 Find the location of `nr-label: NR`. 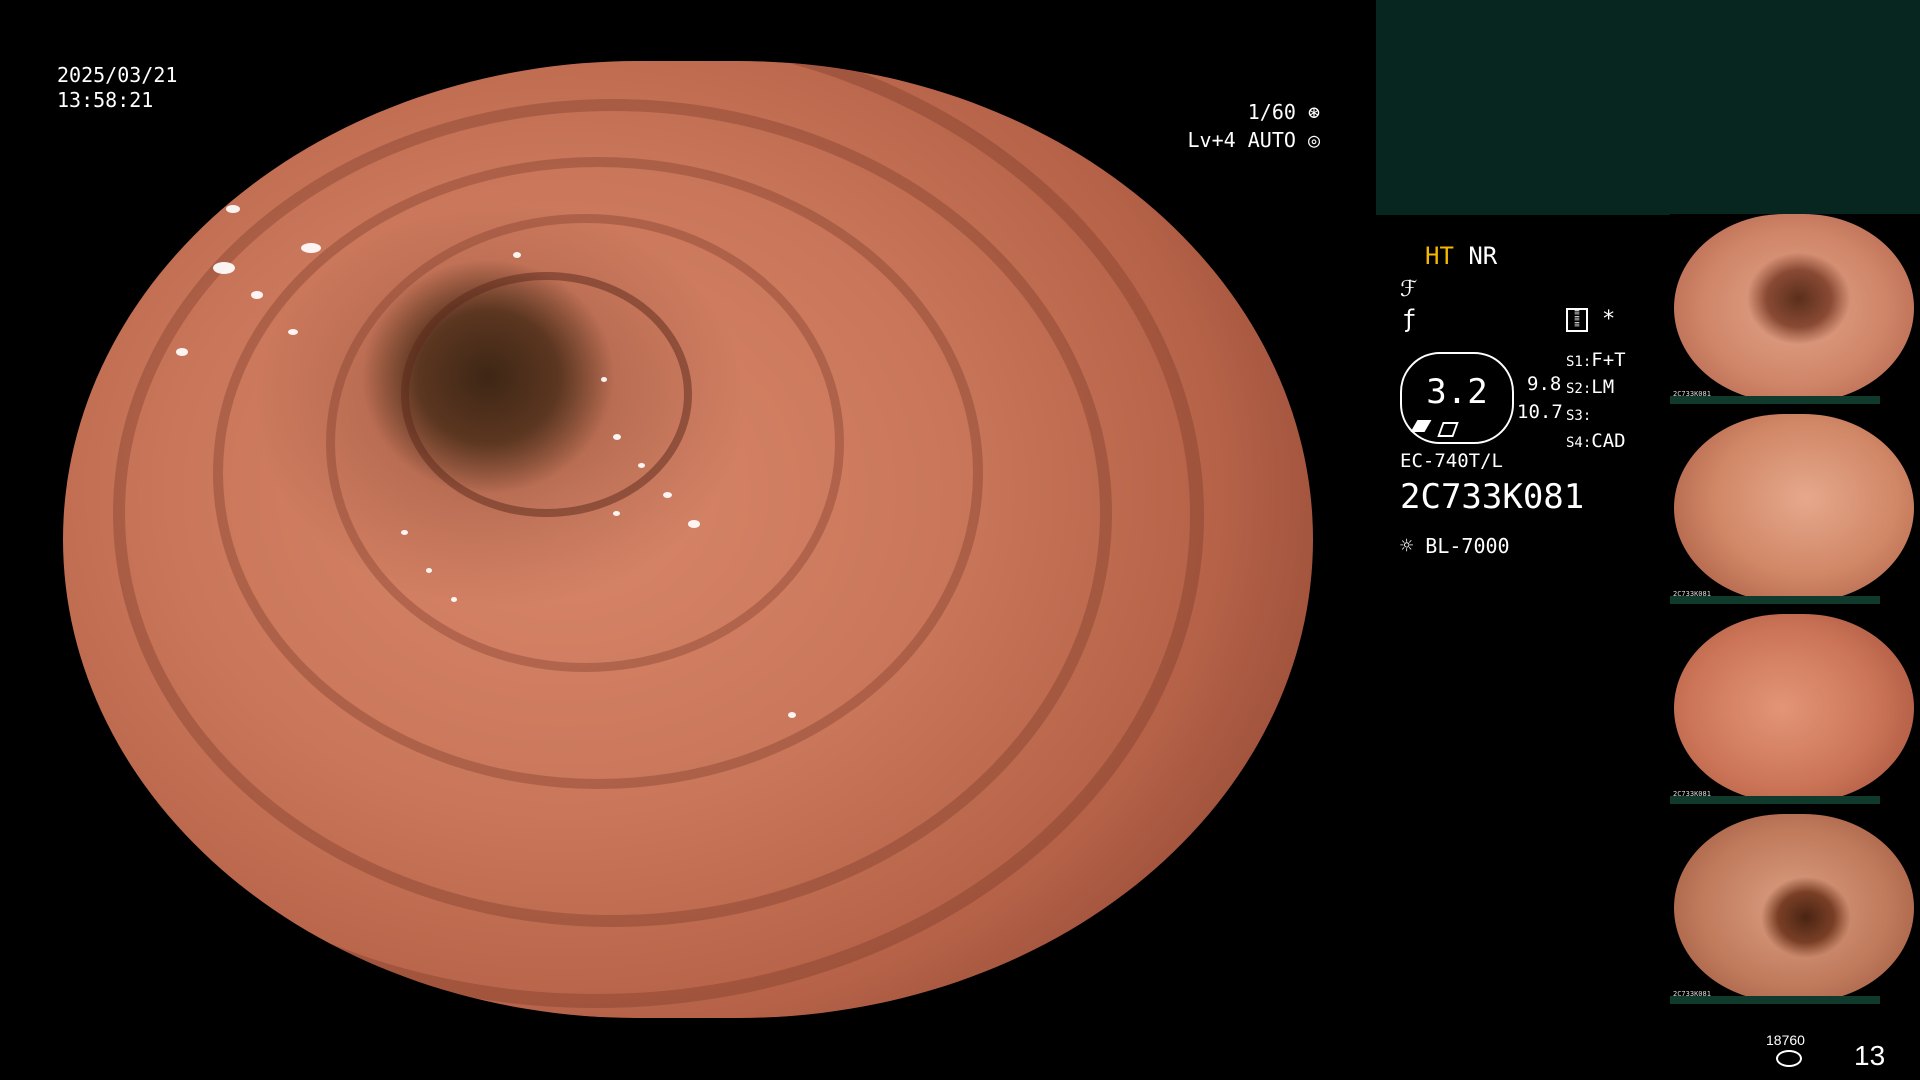

nr-label: NR is located at coordinates (1483, 256).